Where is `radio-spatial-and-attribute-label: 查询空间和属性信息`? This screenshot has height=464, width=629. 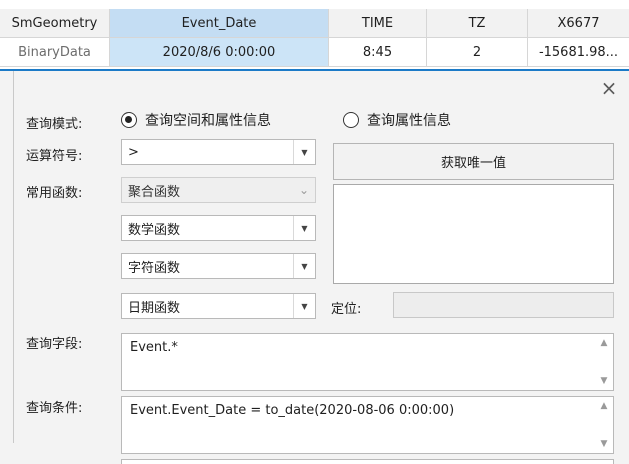
radio-spatial-and-attribute-label: 查询空间和属性信息 is located at coordinates (208, 121).